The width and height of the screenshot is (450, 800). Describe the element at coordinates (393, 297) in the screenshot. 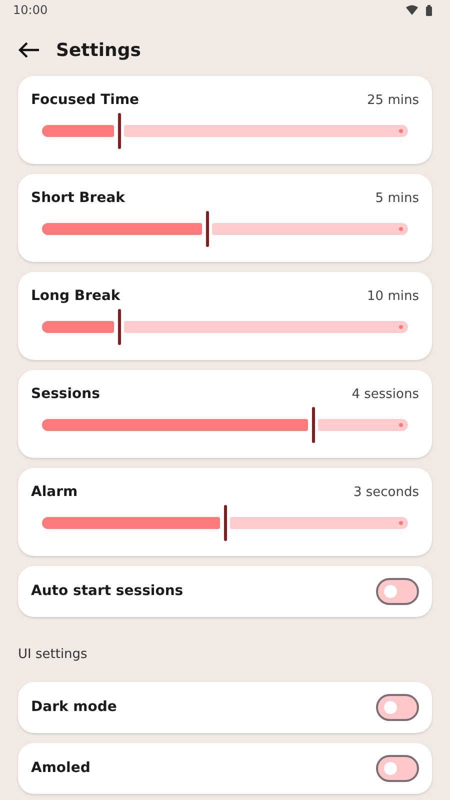

I see `setting-value: 10 mins` at that location.